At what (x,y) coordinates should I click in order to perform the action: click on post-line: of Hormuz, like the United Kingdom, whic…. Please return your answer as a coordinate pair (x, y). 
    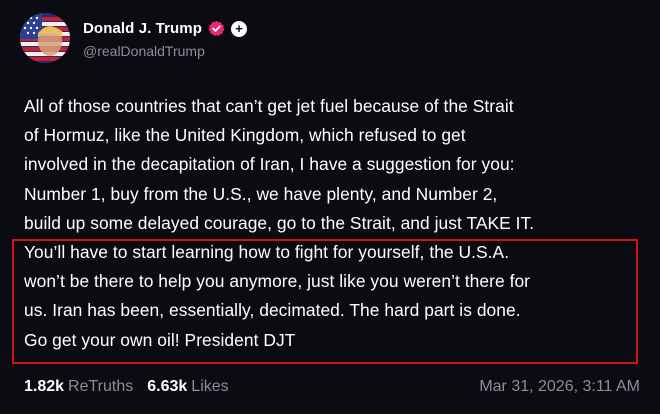
    Looking at the image, I should click on (245, 135).